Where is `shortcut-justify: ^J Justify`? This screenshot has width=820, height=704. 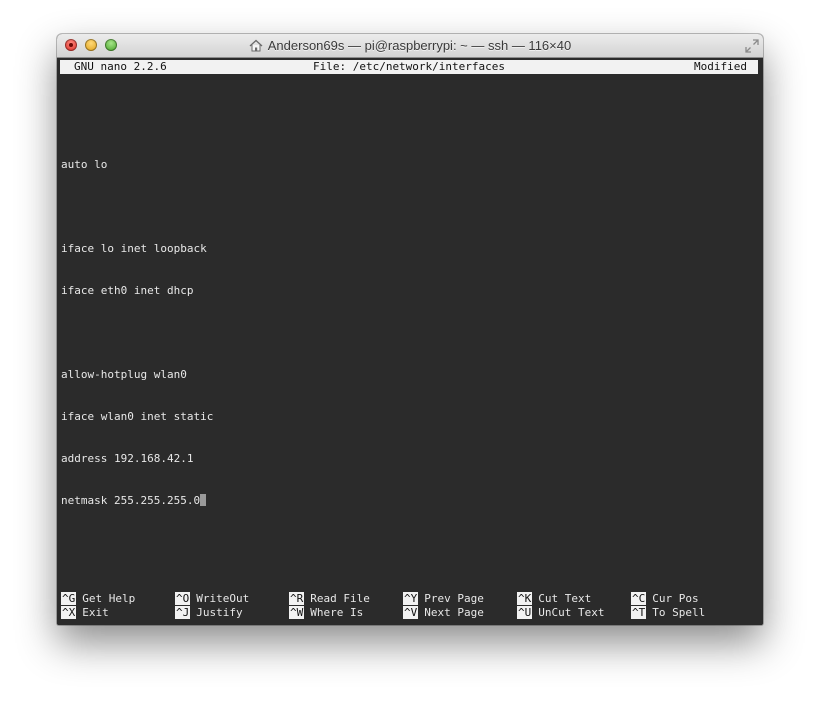 shortcut-justify: ^J Justify is located at coordinates (209, 613).